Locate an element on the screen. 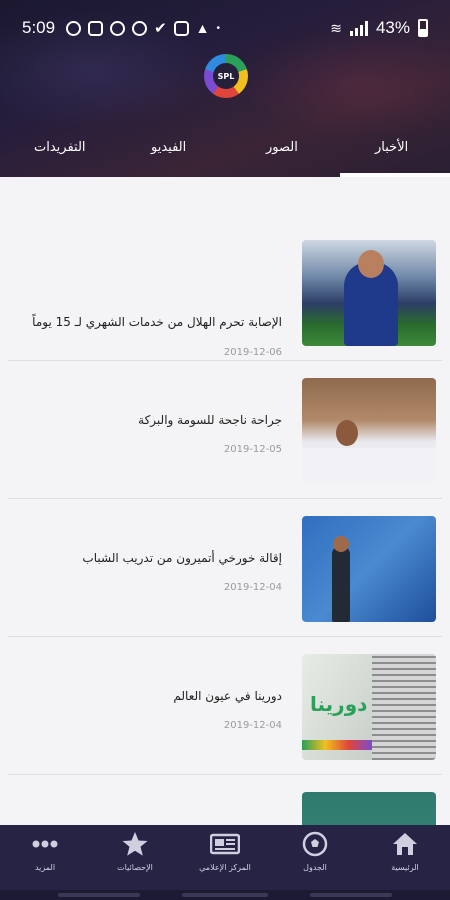  battery-percent: 43% is located at coordinates (392, 27).